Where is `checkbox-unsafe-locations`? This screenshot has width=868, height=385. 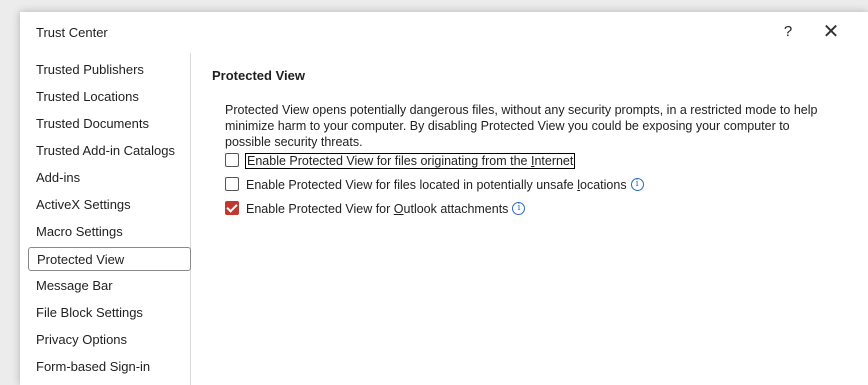
checkbox-unsafe-locations is located at coordinates (232, 184).